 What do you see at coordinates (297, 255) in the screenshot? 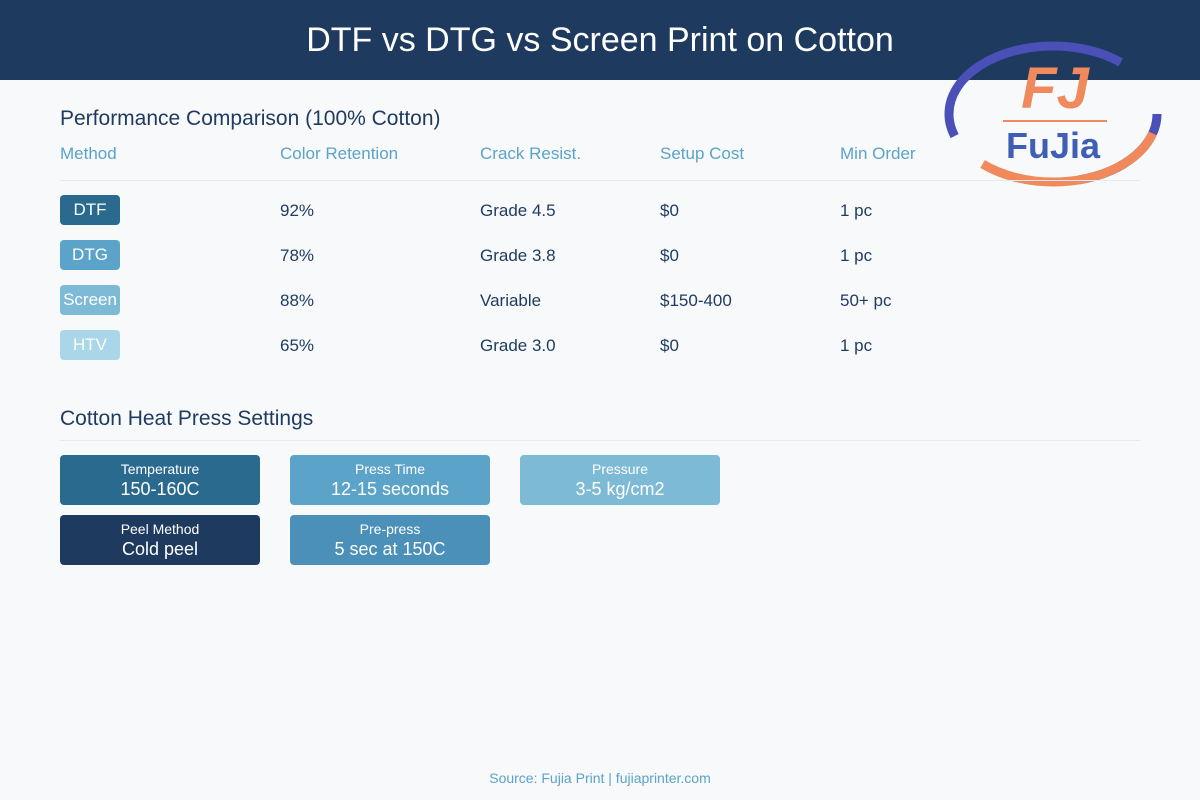
I see `cell-retention: 78%` at bounding box center [297, 255].